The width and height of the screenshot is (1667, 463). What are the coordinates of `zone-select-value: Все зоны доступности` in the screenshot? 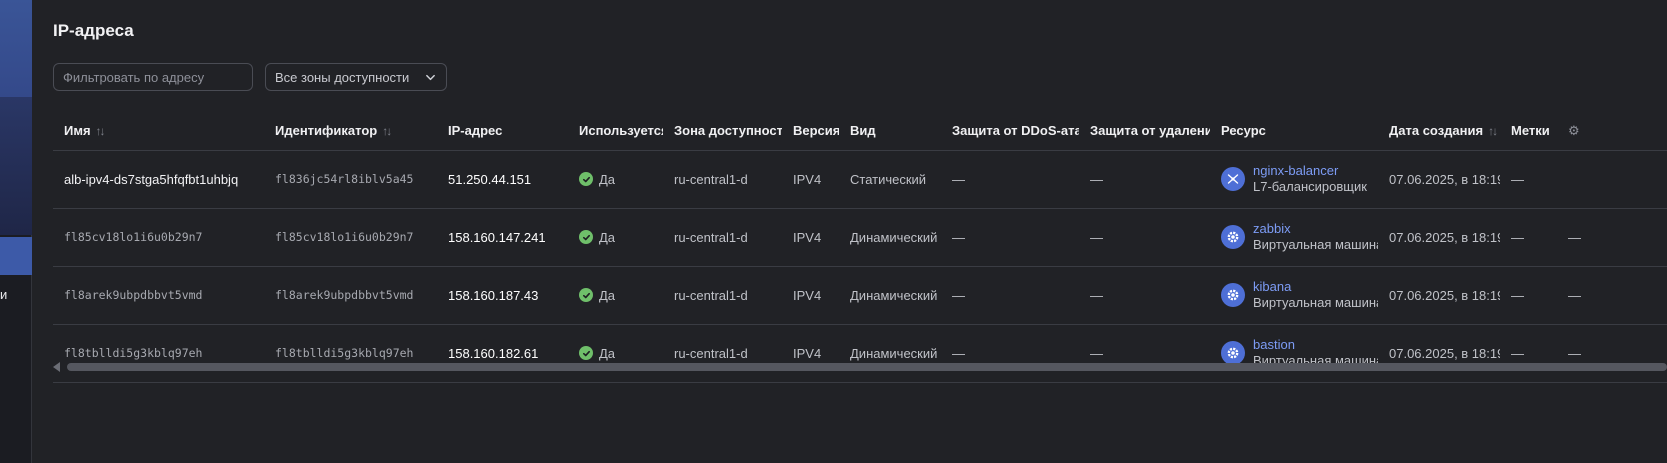 It's located at (342, 77).